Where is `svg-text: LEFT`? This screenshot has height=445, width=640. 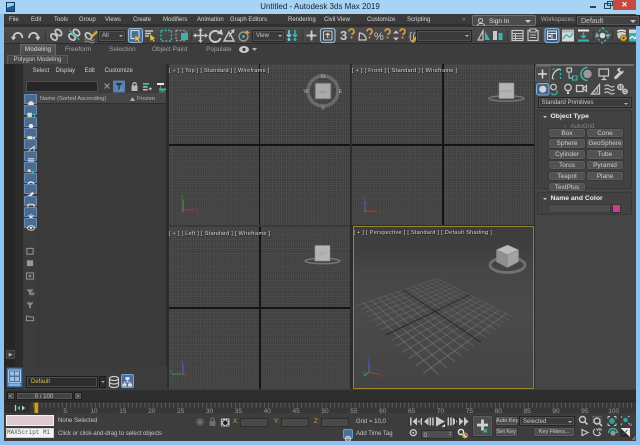
svg-text: LEFT is located at coordinates (322, 254).